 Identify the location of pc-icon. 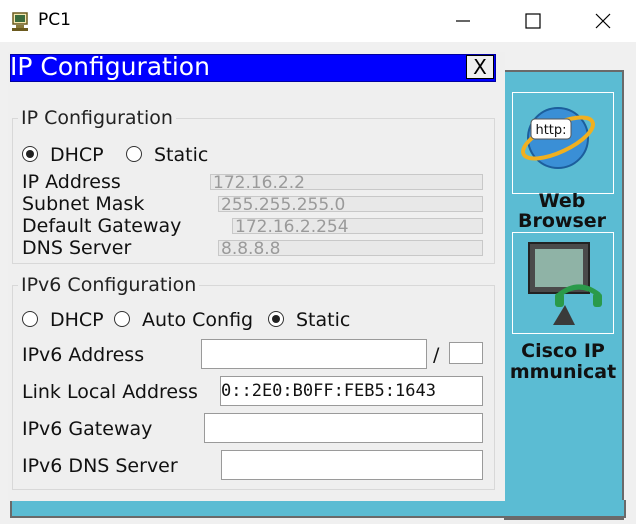
(21, 21).